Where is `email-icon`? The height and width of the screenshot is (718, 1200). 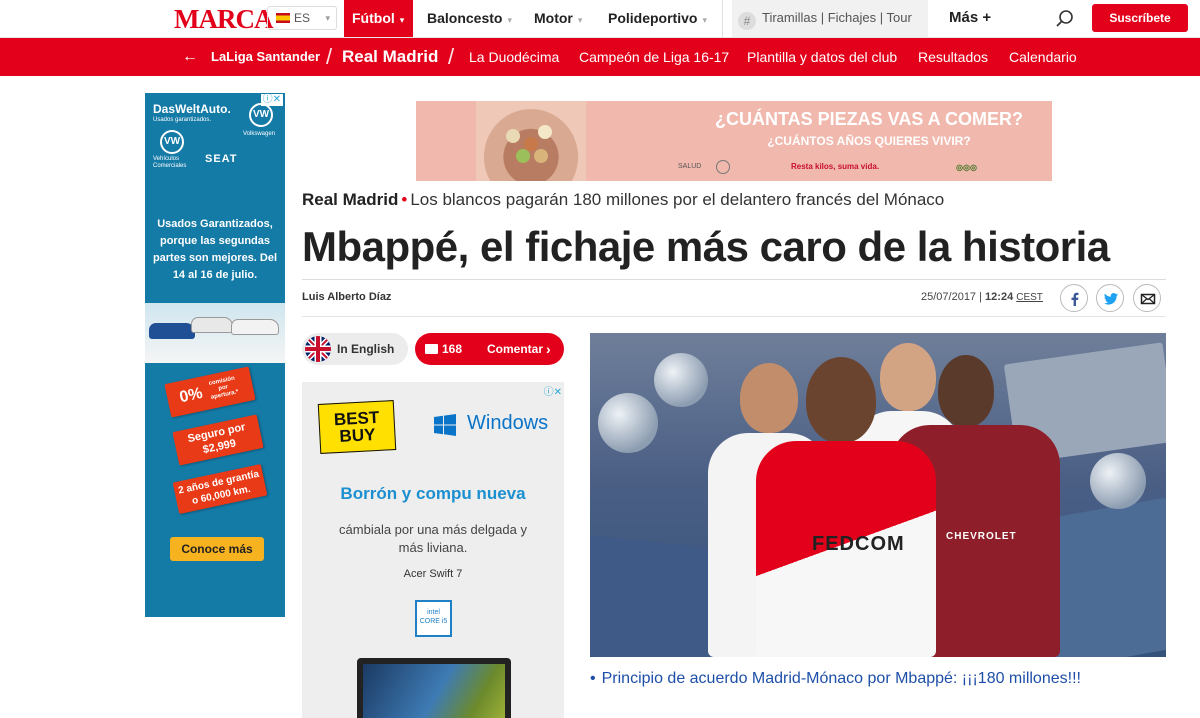 email-icon is located at coordinates (1148, 299).